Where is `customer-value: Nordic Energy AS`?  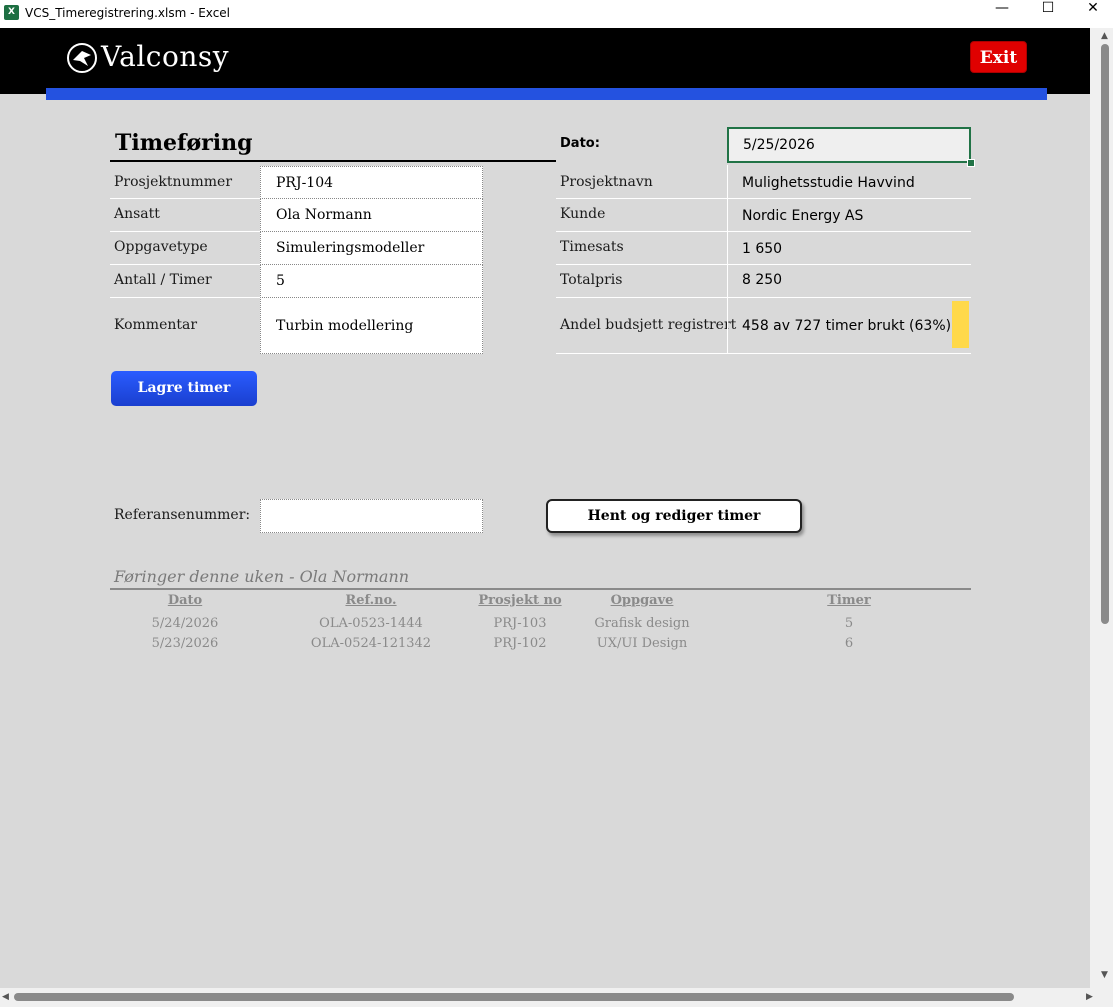
customer-value: Nordic Energy AS is located at coordinates (803, 216).